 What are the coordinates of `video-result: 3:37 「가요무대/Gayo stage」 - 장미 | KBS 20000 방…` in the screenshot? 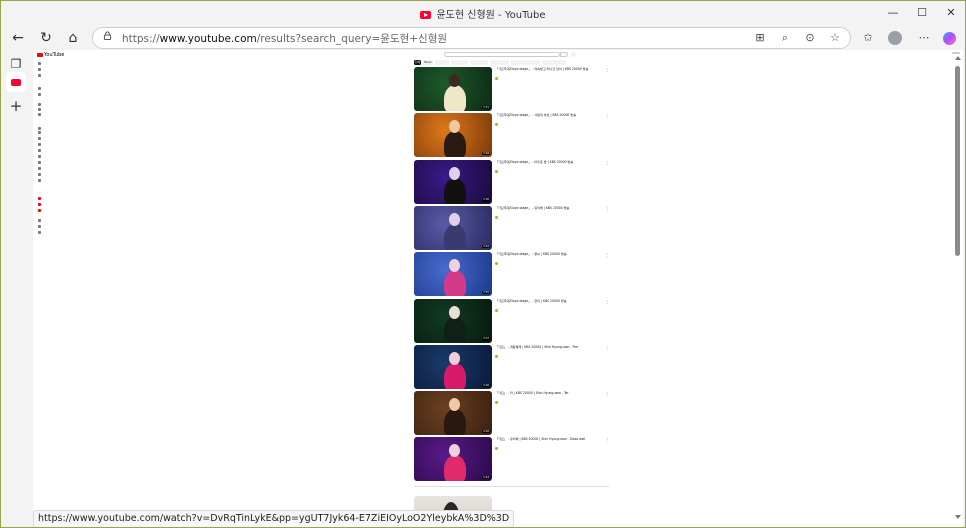 It's located at (511, 320).